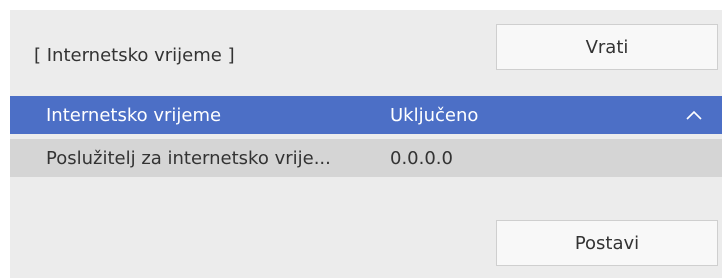 The image size is (722, 278). Describe the element at coordinates (607, 47) in the screenshot. I see `back-button: Vrati` at that location.